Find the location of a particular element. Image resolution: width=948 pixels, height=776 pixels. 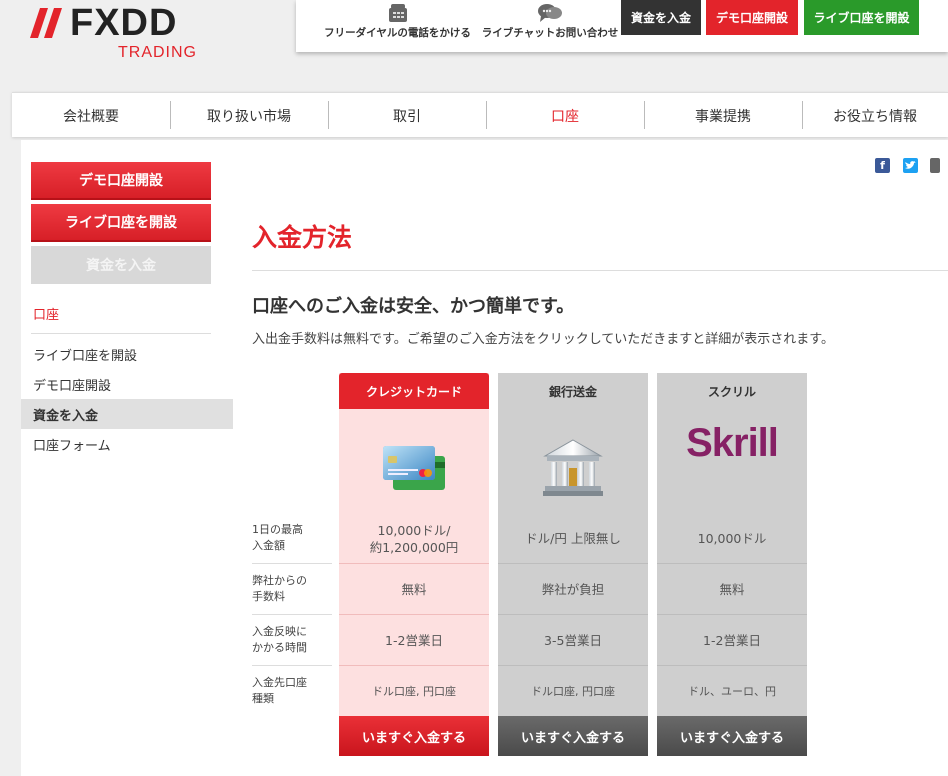

row-label-line: 種類 is located at coordinates (263, 698).